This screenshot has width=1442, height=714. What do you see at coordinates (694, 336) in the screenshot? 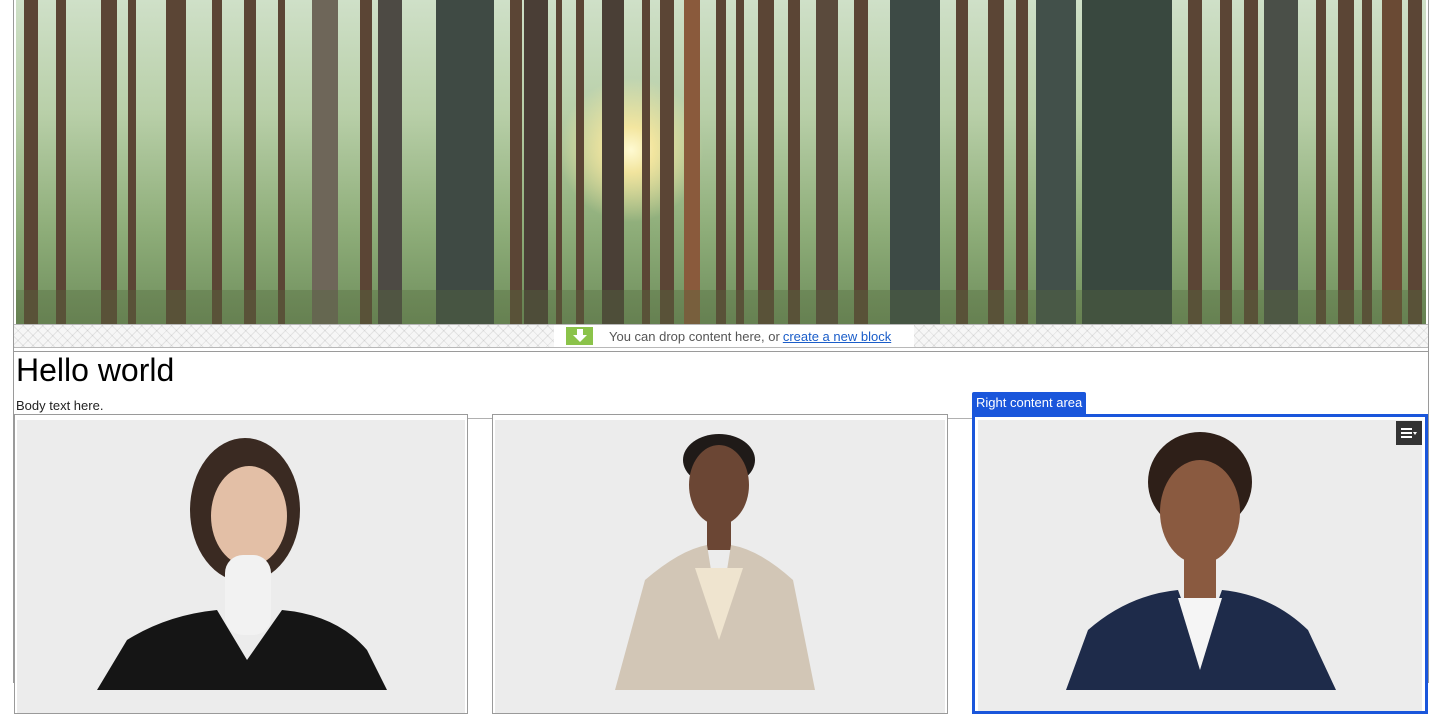
I see `drop-zone-text: You can drop content here, or` at bounding box center [694, 336].